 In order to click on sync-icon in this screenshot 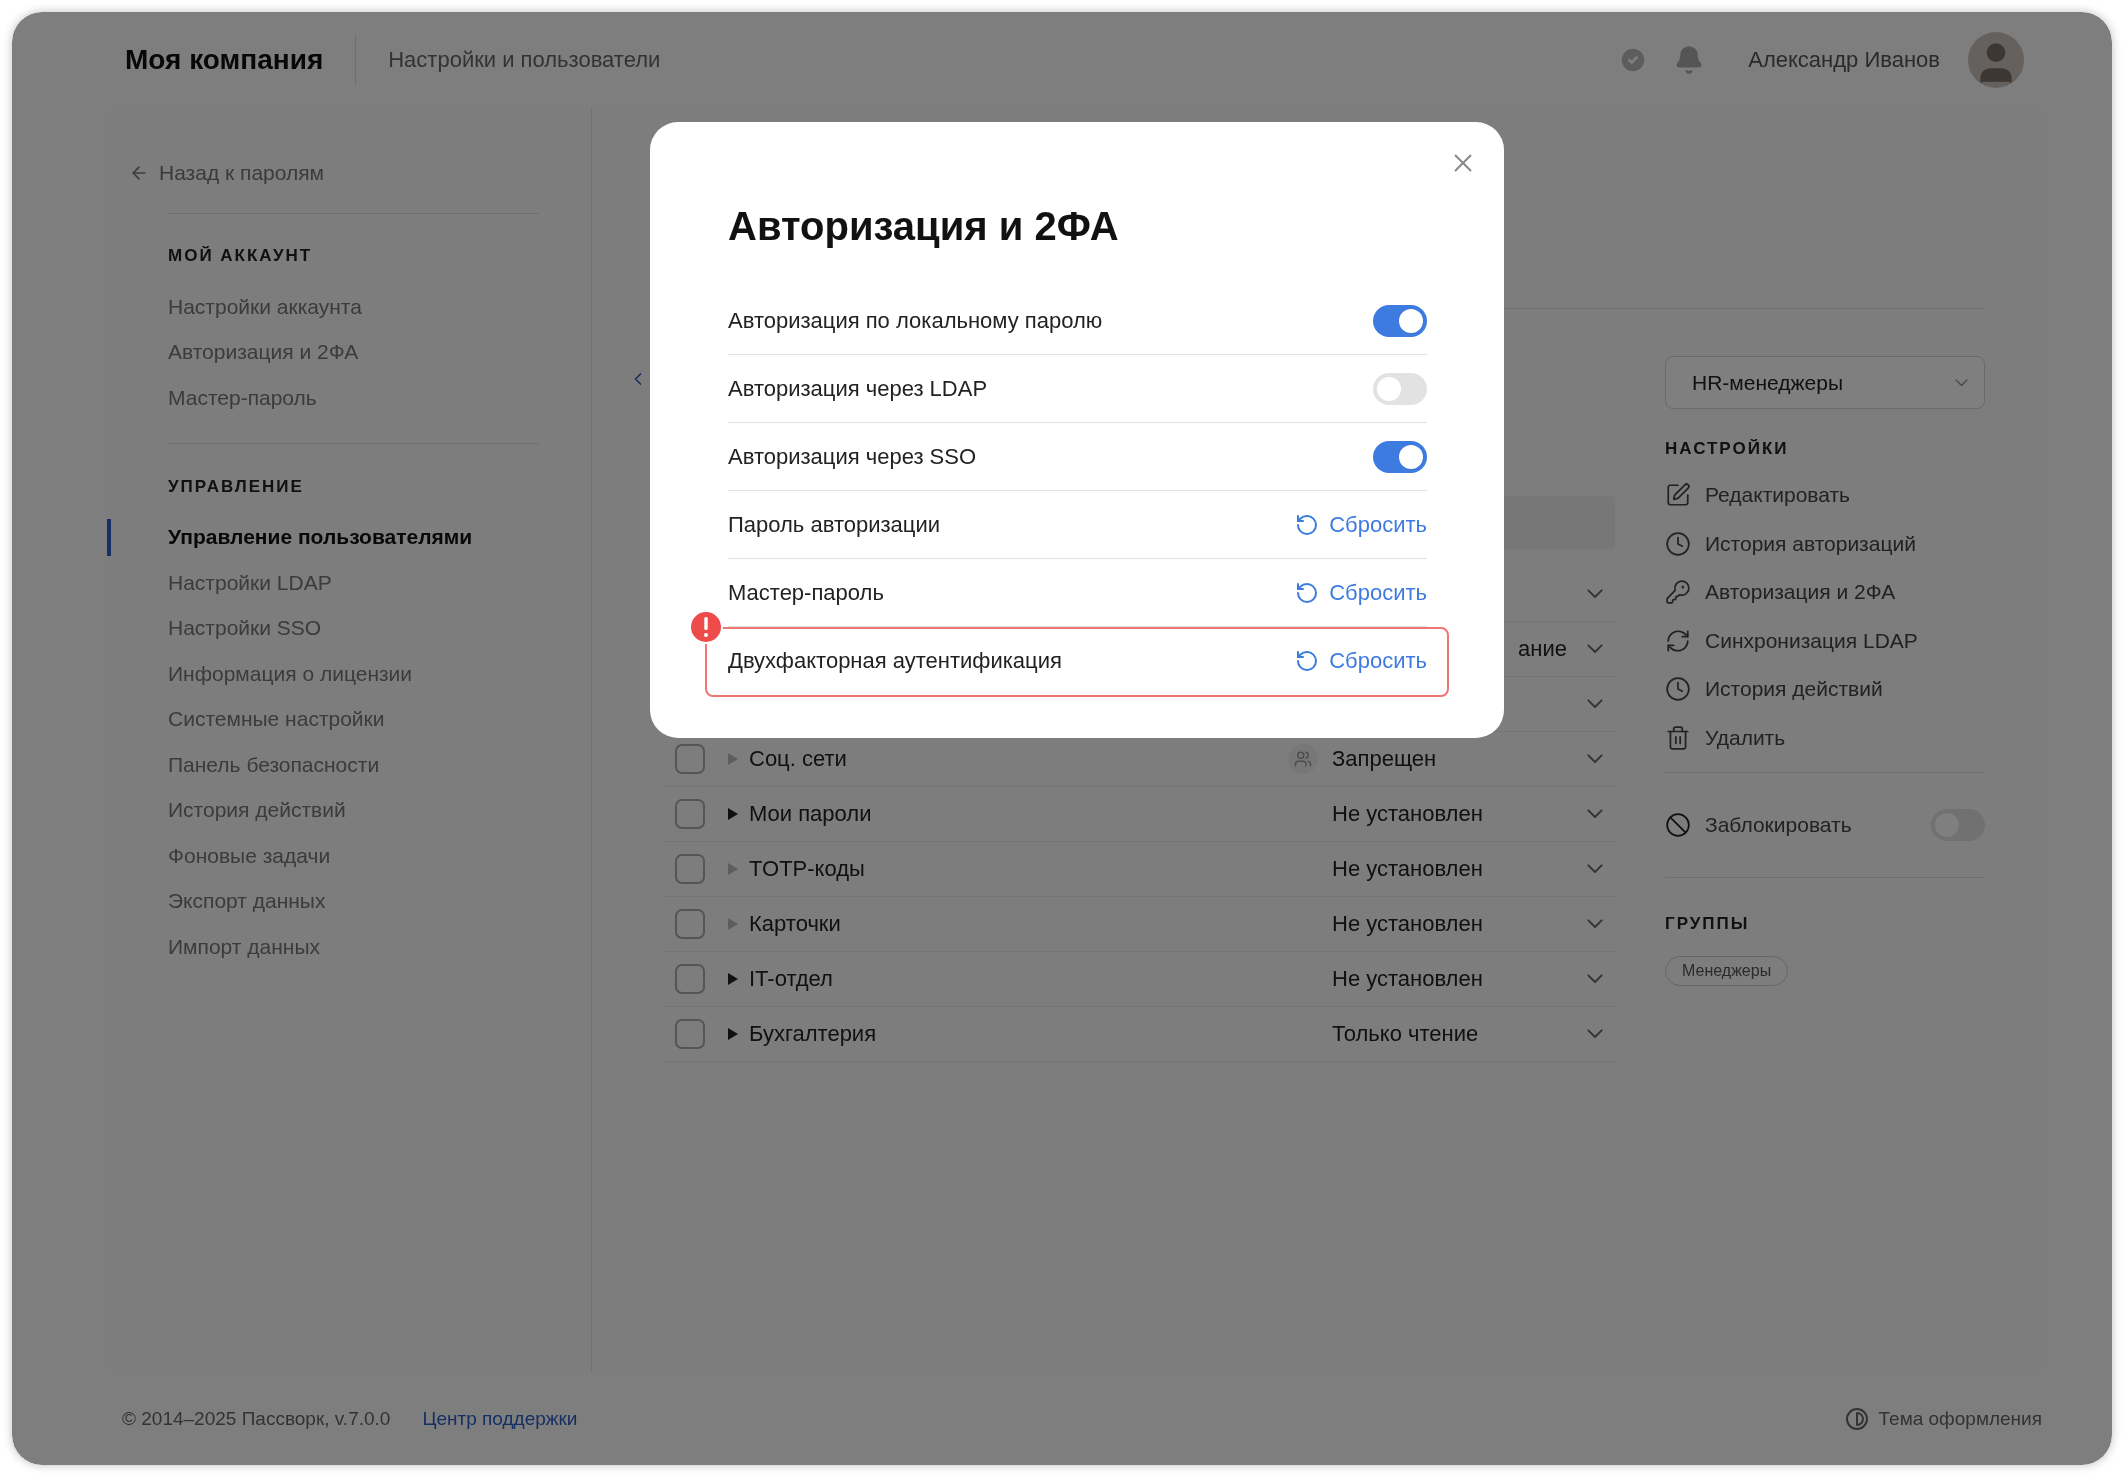, I will do `click(1678, 640)`.